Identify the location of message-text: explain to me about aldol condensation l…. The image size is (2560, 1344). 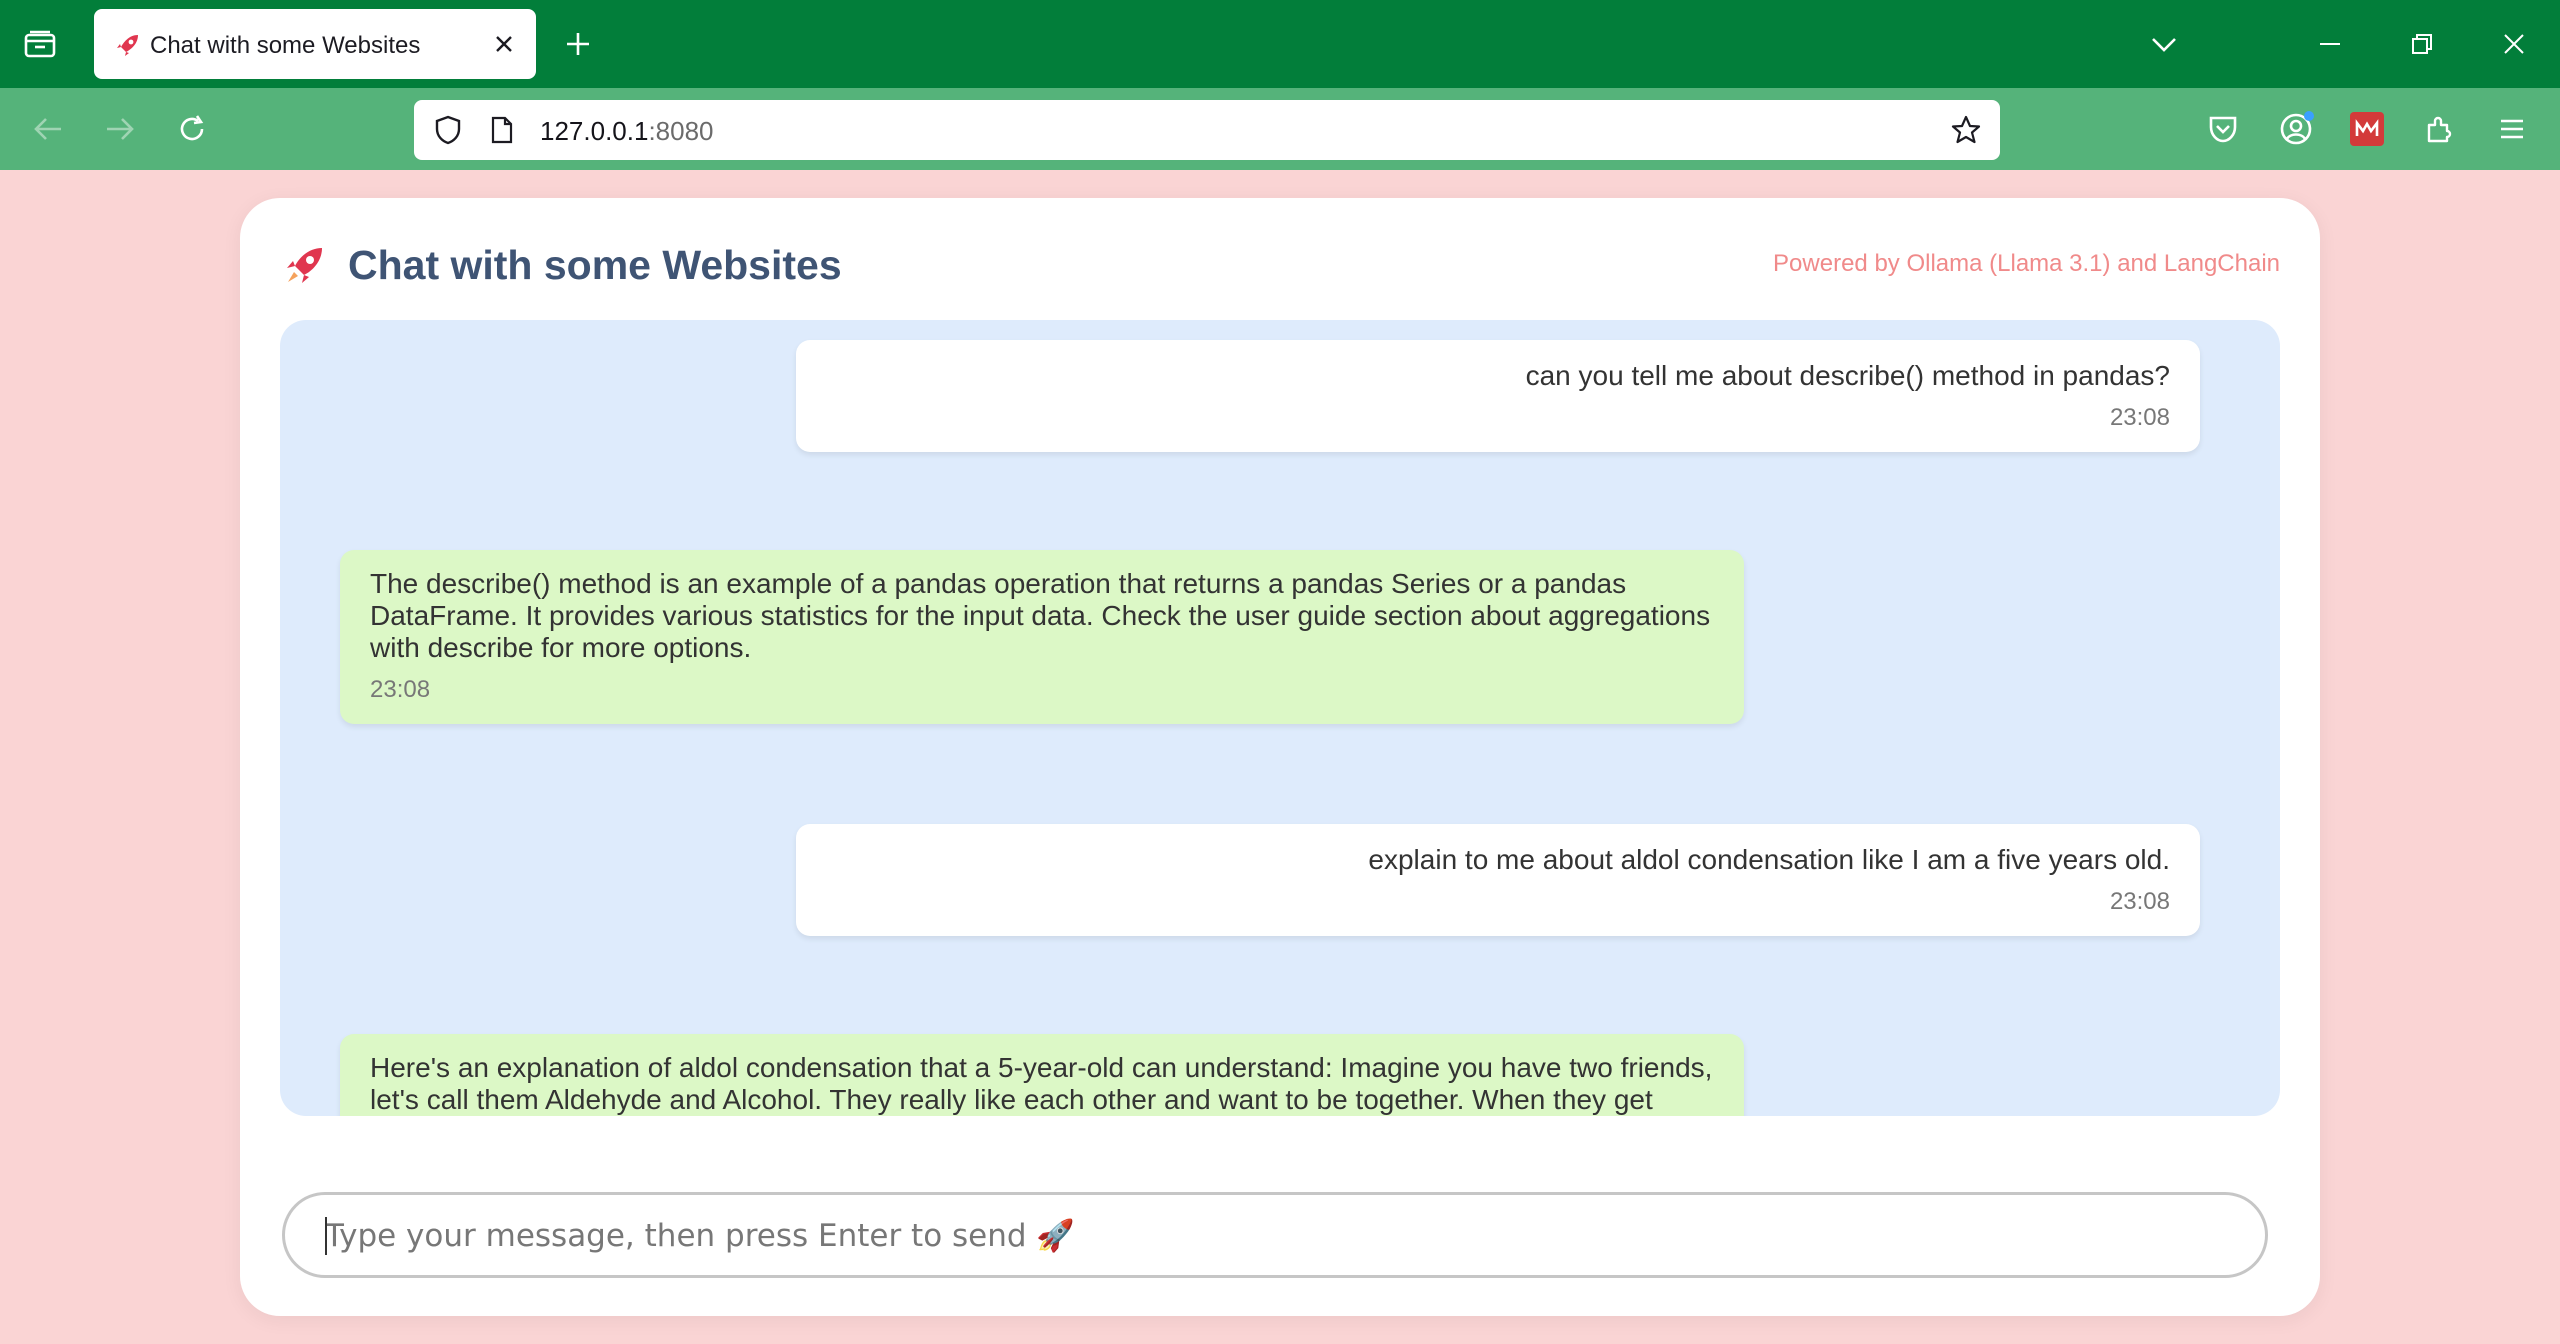
(1769, 859).